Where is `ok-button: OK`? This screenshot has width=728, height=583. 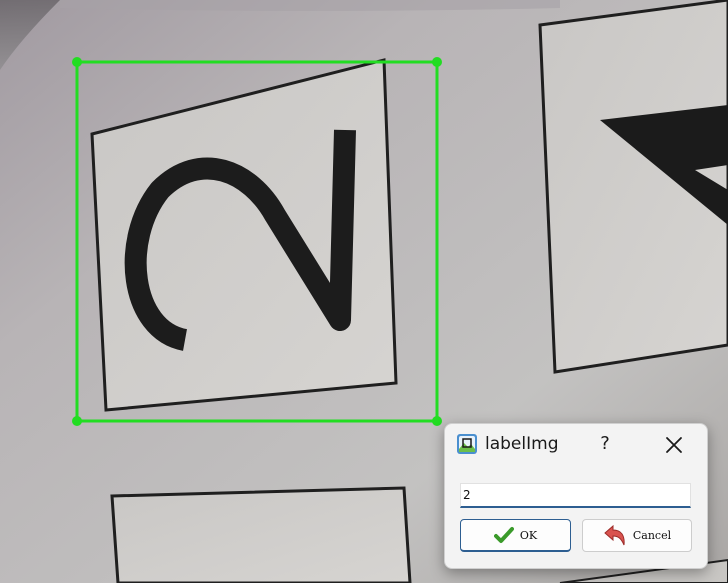 ok-button: OK is located at coordinates (515, 535).